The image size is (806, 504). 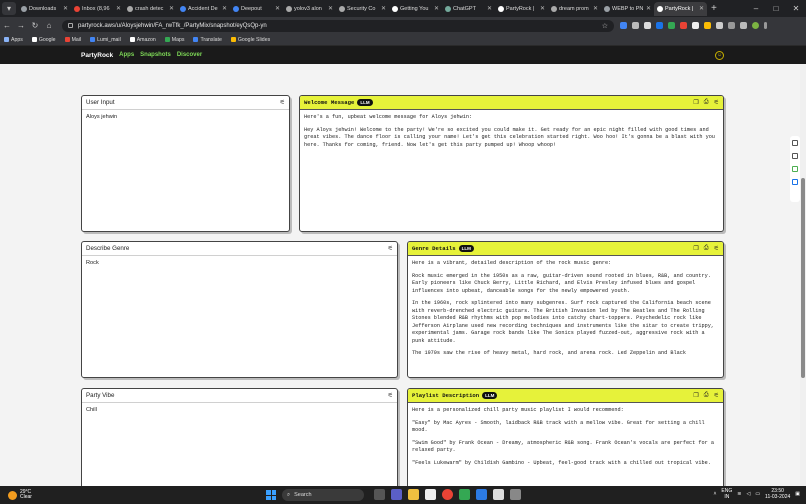 I want to click on taskbar-search: ⌕ Search, so click(x=323, y=495).